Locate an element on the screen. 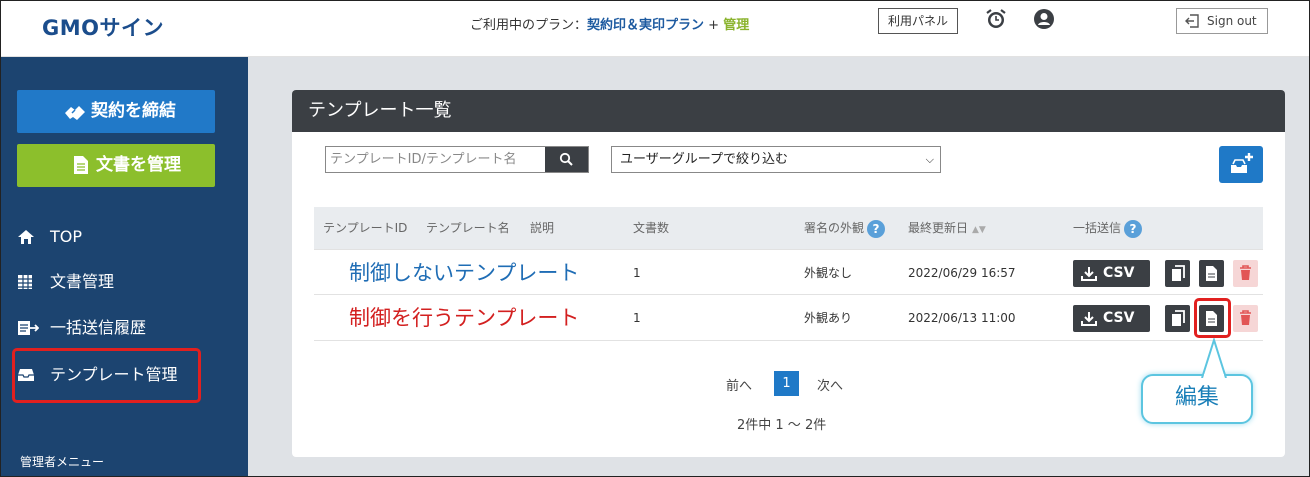 The width and height of the screenshot is (1310, 477). edit-button is located at coordinates (1211, 273).